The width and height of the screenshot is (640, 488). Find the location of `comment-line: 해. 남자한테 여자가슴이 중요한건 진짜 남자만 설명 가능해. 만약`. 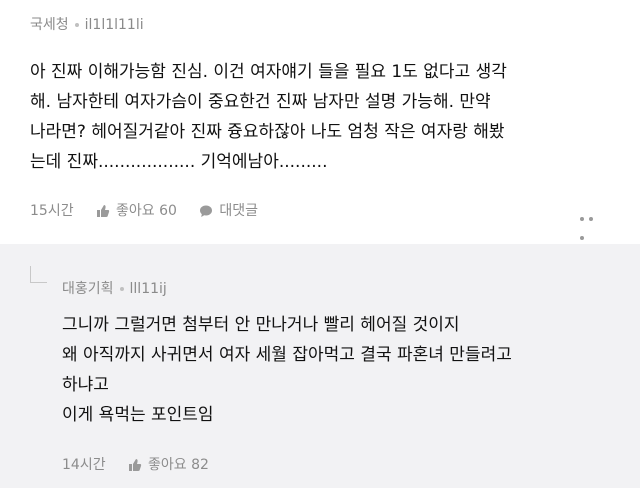

comment-line: 해. 남자한테 여자가슴이 중요한건 진짜 남자만 설명 가능해. 만약 is located at coordinates (260, 102).